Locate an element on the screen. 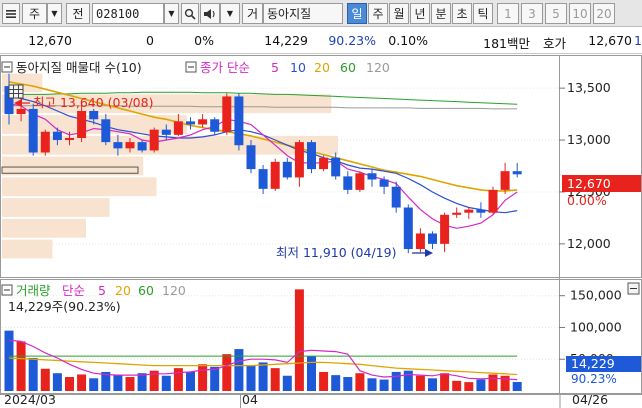  period-tab: 일 is located at coordinates (357, 13).